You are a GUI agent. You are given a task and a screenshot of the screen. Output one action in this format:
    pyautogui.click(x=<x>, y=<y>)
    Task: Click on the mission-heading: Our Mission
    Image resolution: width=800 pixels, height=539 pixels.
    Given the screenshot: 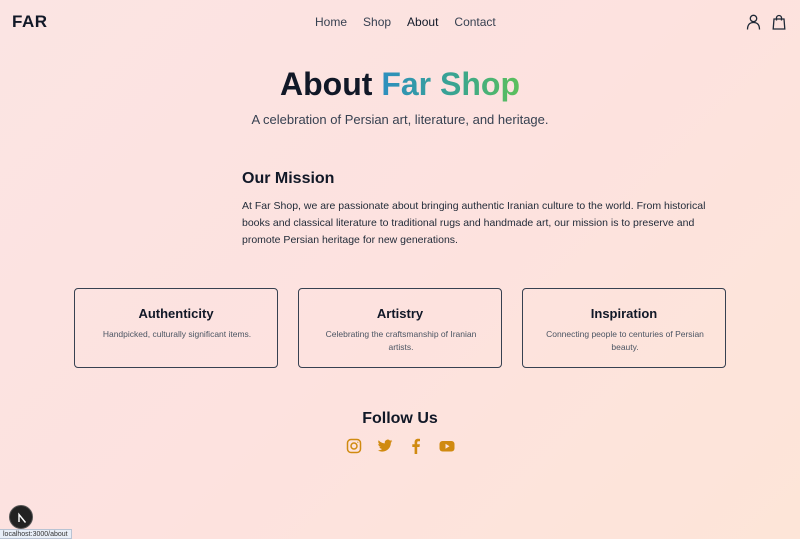 What is the action you would take?
    pyautogui.click(x=288, y=178)
    